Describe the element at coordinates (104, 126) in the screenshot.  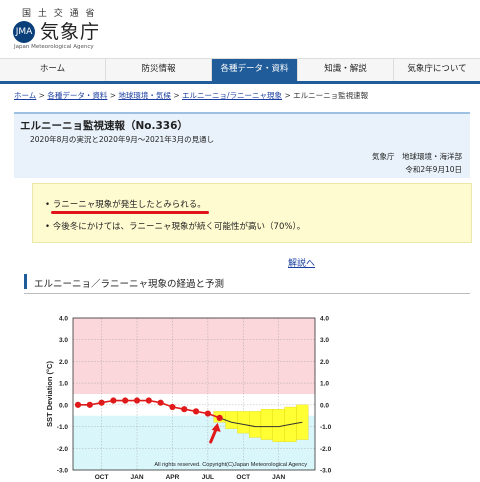
I see `page-title: エルニーニョ監視速報（No.336）` at that location.